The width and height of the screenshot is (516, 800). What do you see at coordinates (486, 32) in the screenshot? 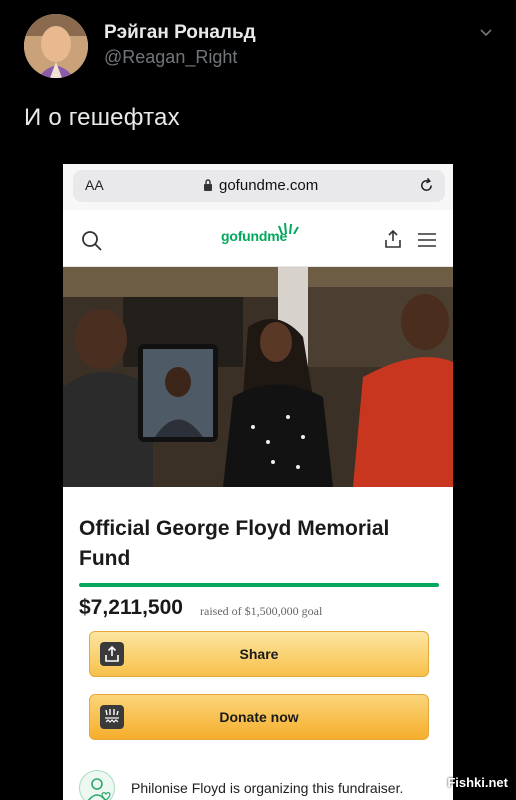
I see `chevron-down-icon` at bounding box center [486, 32].